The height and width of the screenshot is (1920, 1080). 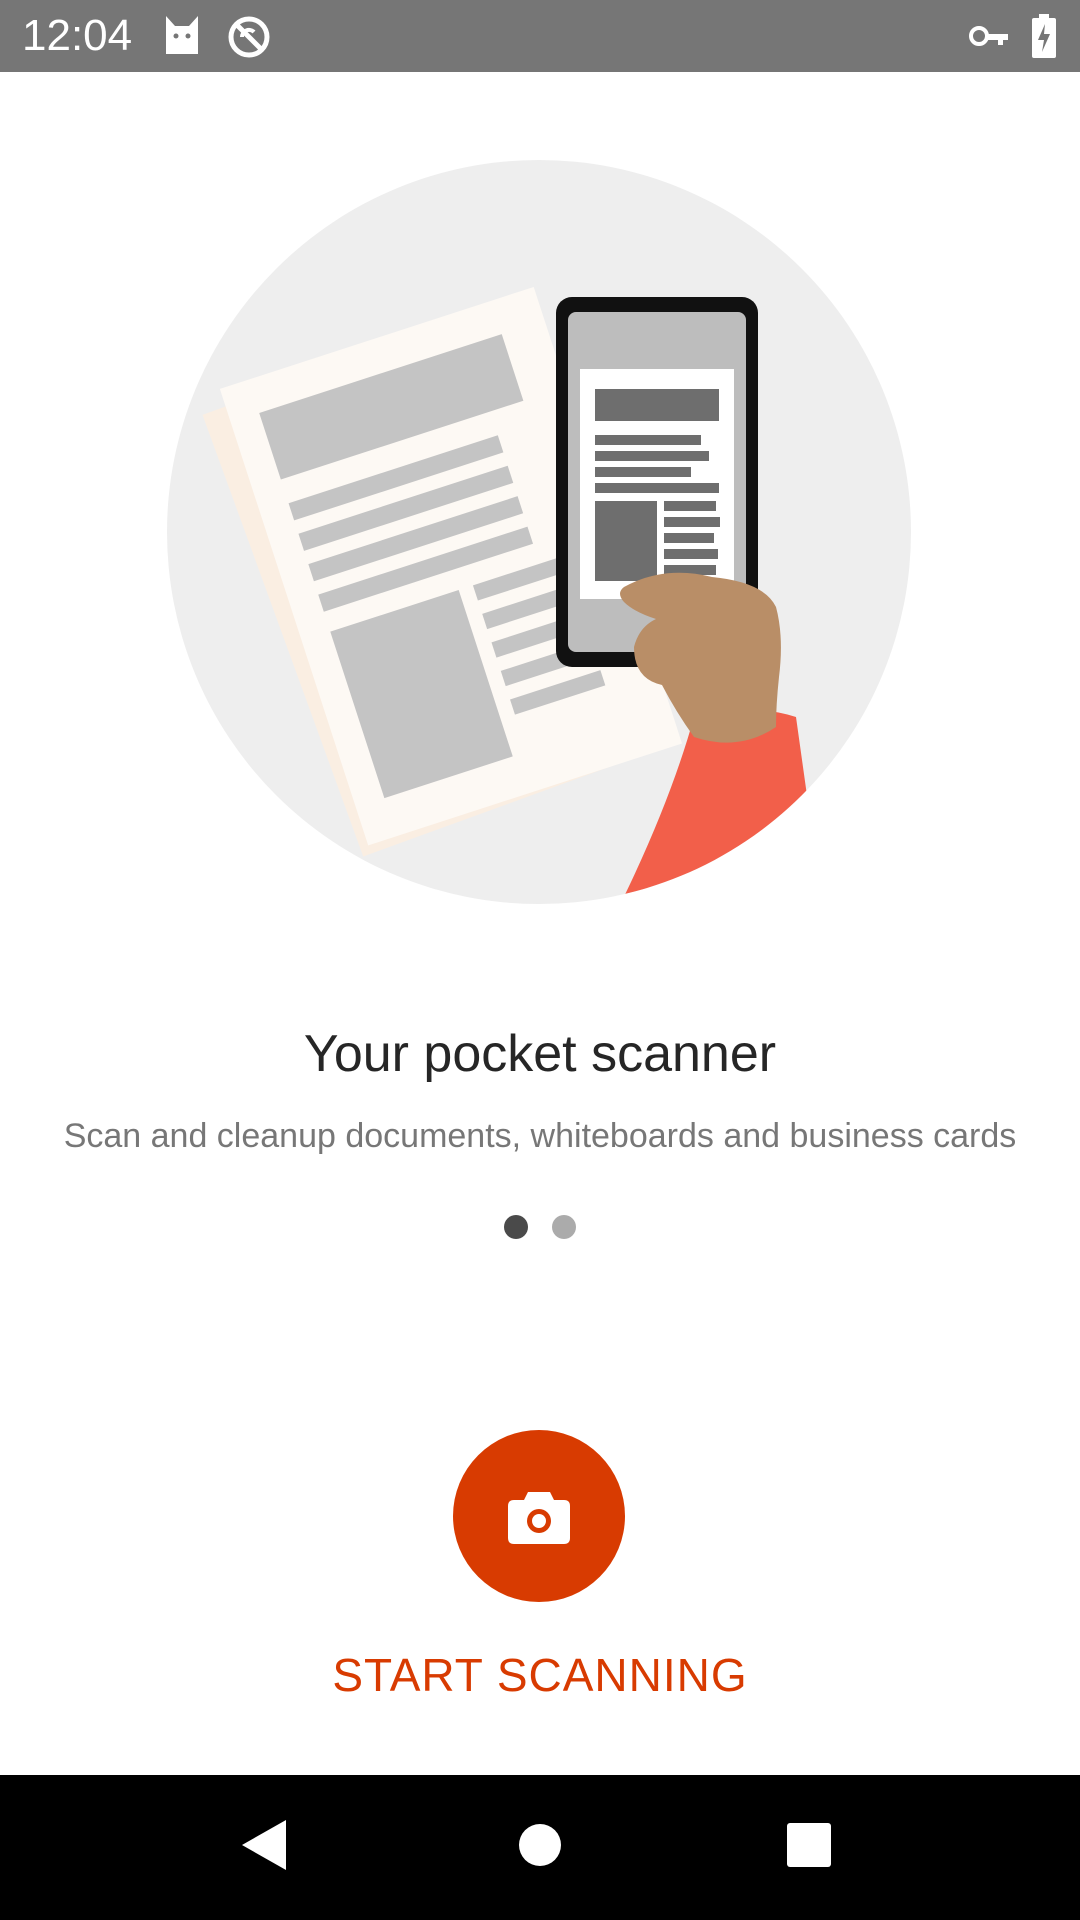 What do you see at coordinates (249, 37) in the screenshot?
I see `sync-off-icon` at bounding box center [249, 37].